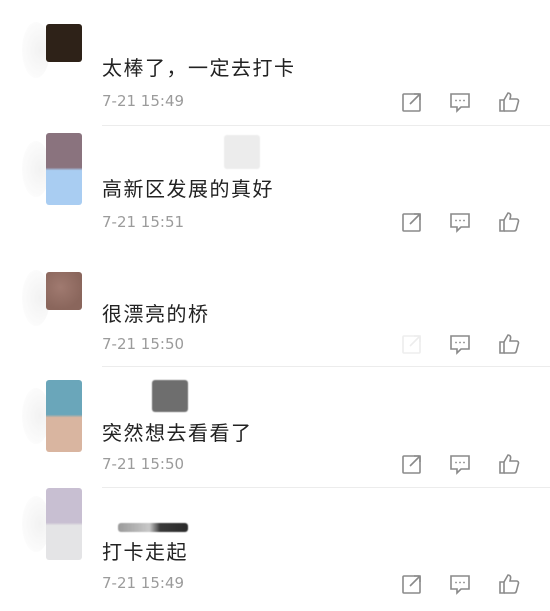 This screenshot has height=611, width=550. Describe the element at coordinates (199, 68) in the screenshot. I see `comment-text: 太棒了，一定去打卡` at that location.